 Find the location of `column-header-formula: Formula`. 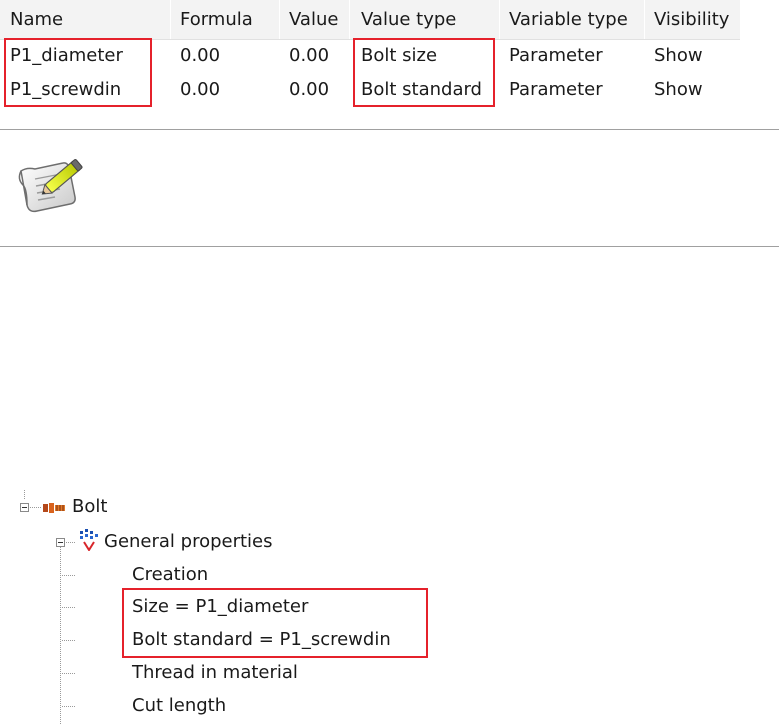

column-header-formula: Formula is located at coordinates (216, 20).